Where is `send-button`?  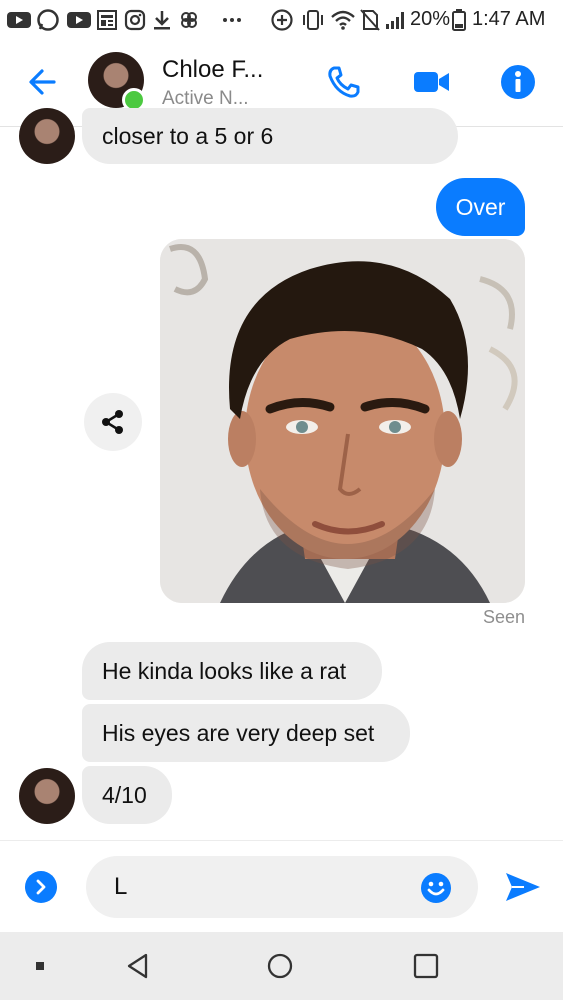 send-button is located at coordinates (523, 887).